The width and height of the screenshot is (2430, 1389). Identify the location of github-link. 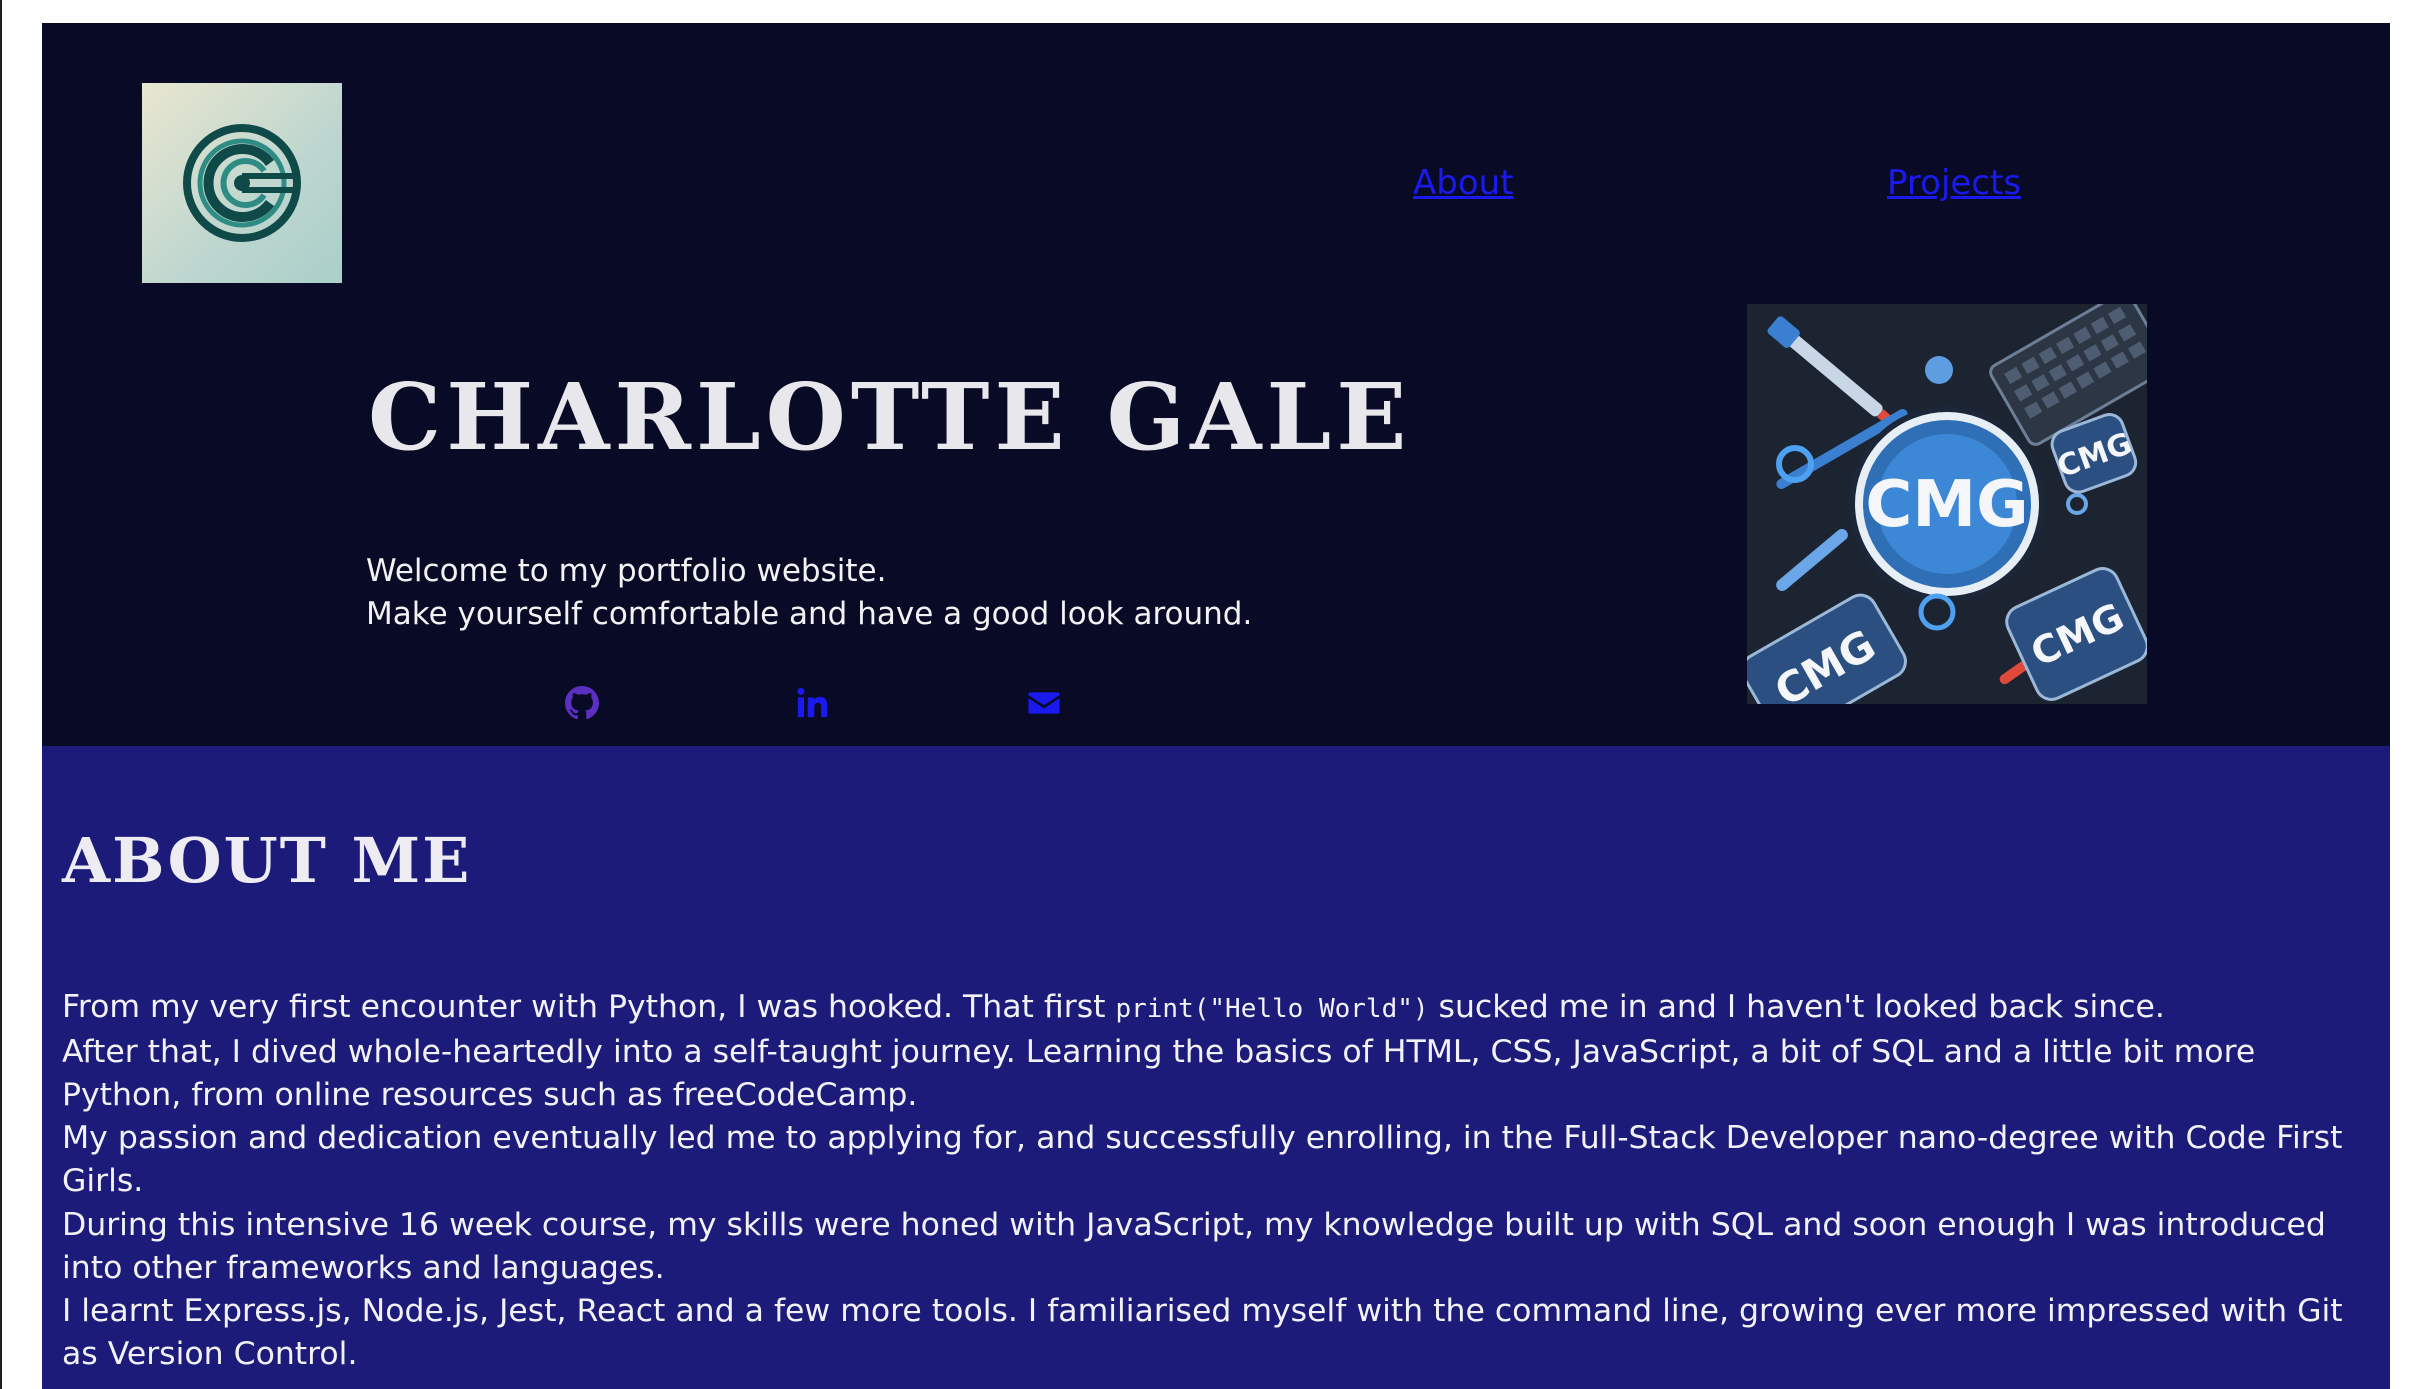
(582, 703).